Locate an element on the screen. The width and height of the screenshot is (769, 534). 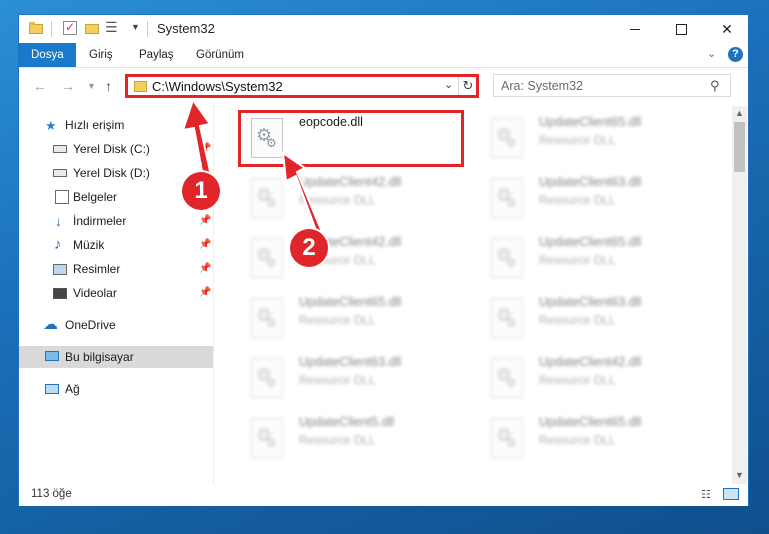
address-bar: C:\Windows\System32 ⌄ ↻ is located at coordinates (302, 86).